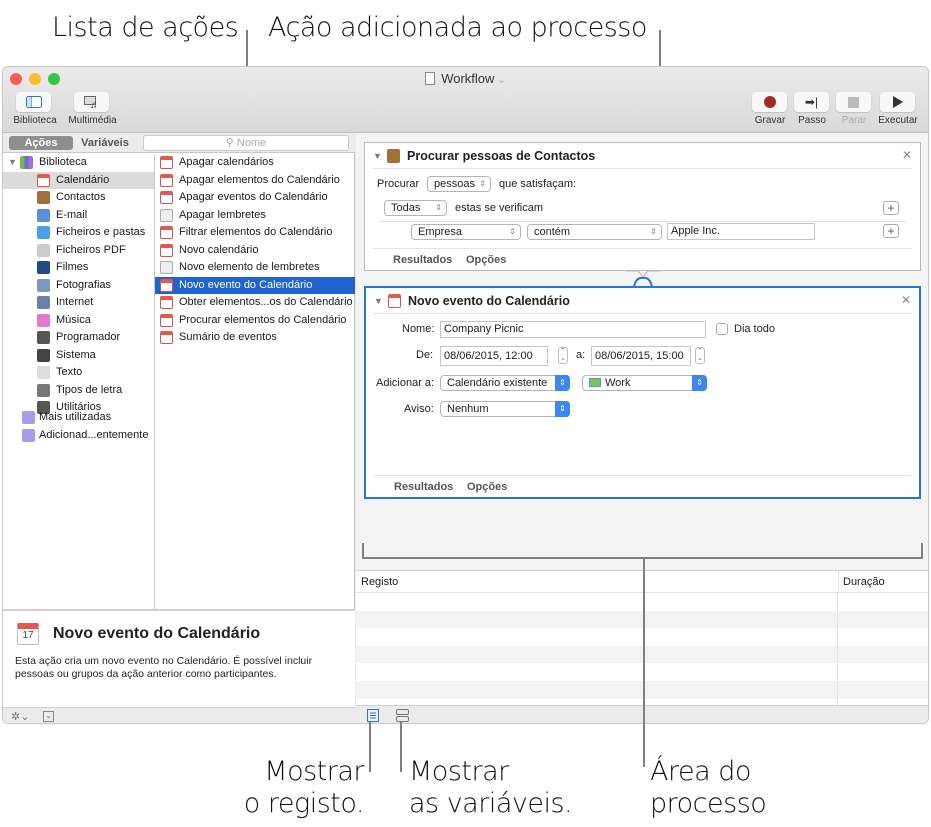  Describe the element at coordinates (430, 78) in the screenshot. I see `document-icon` at that location.